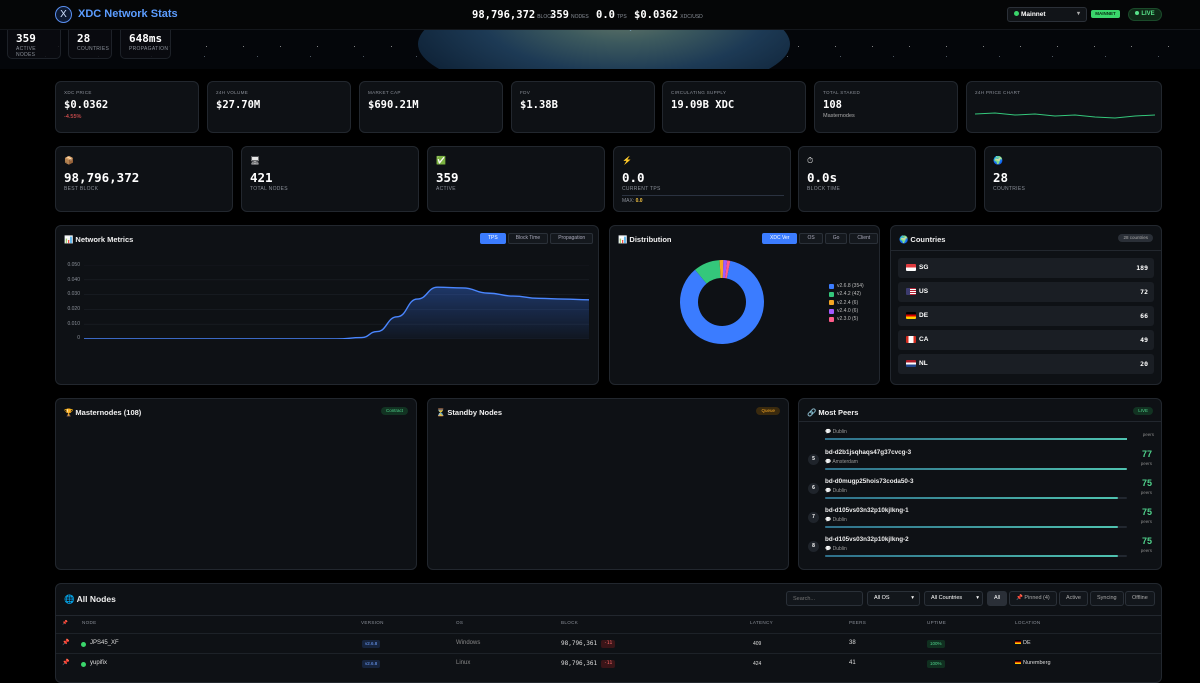 The width and height of the screenshot is (1200, 683). Describe the element at coordinates (1146, 483) in the screenshot. I see `peer-count: 75` at that location.